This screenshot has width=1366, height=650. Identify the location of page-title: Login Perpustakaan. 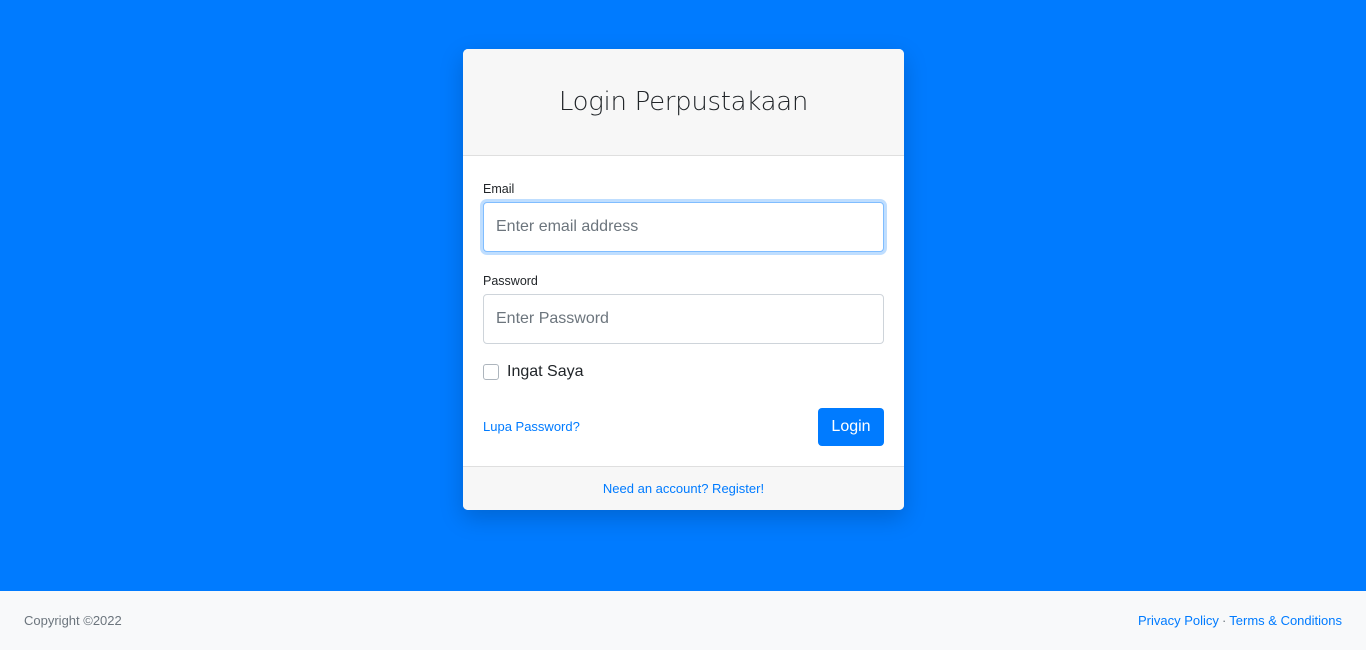
(683, 102).